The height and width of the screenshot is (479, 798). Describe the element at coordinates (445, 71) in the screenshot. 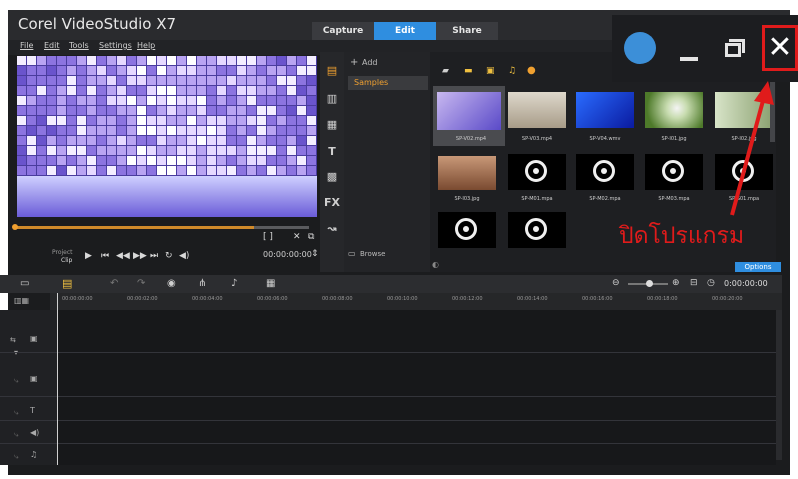

I see `folder-icon: ▰` at that location.